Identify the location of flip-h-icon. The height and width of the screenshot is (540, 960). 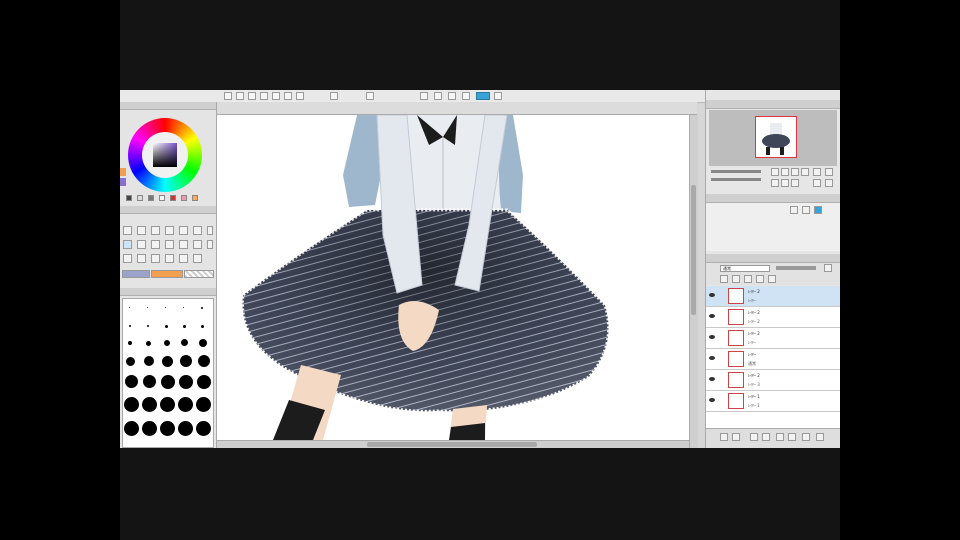
(775, 183).